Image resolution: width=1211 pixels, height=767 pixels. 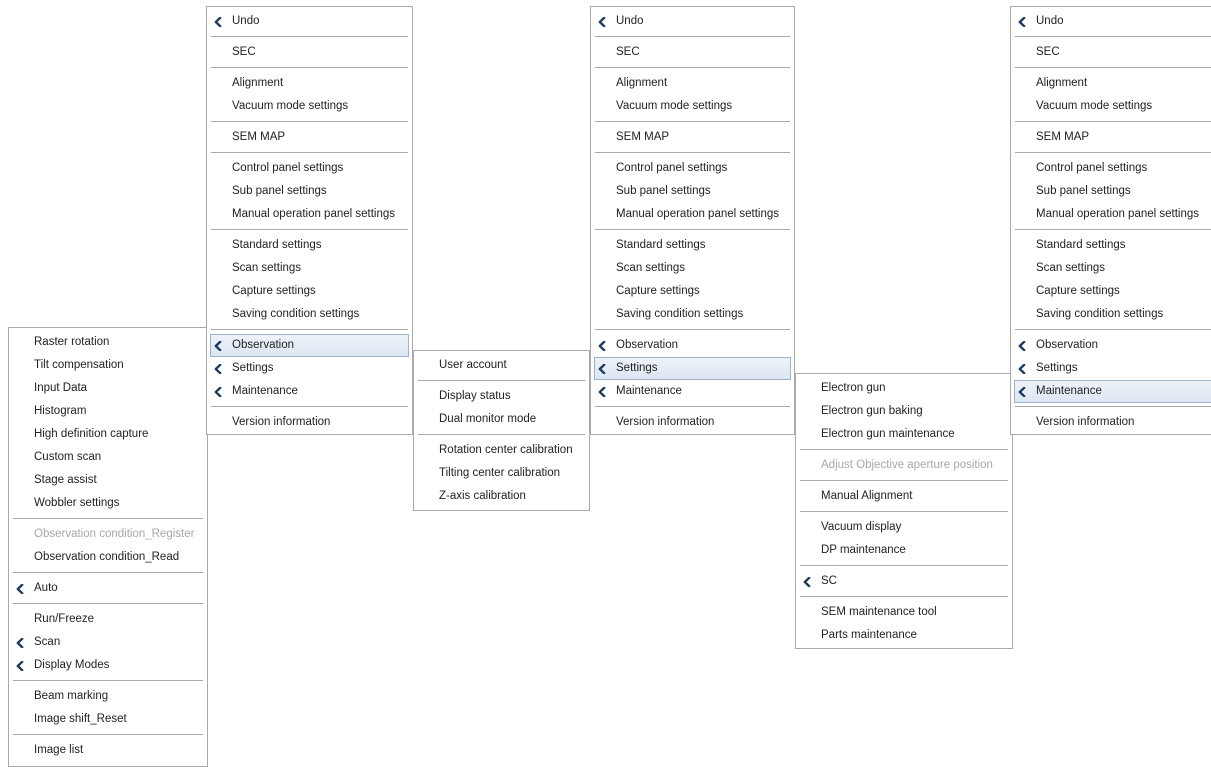 I want to click on menu-item-label: Observation, so click(x=1067, y=345).